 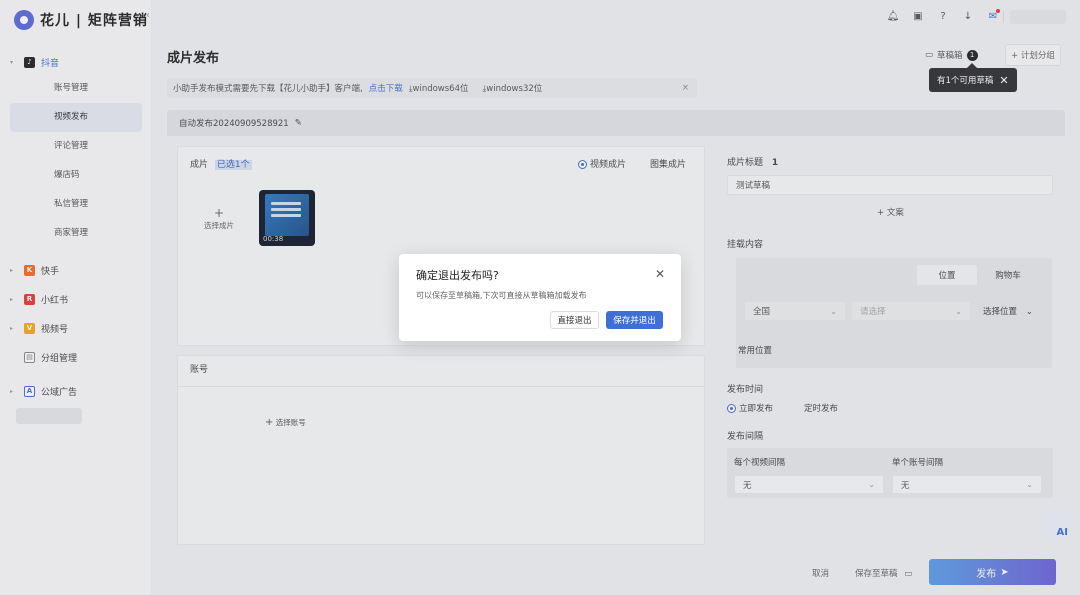 What do you see at coordinates (574, 320) in the screenshot?
I see `exit-directly-button: 直接退出` at bounding box center [574, 320].